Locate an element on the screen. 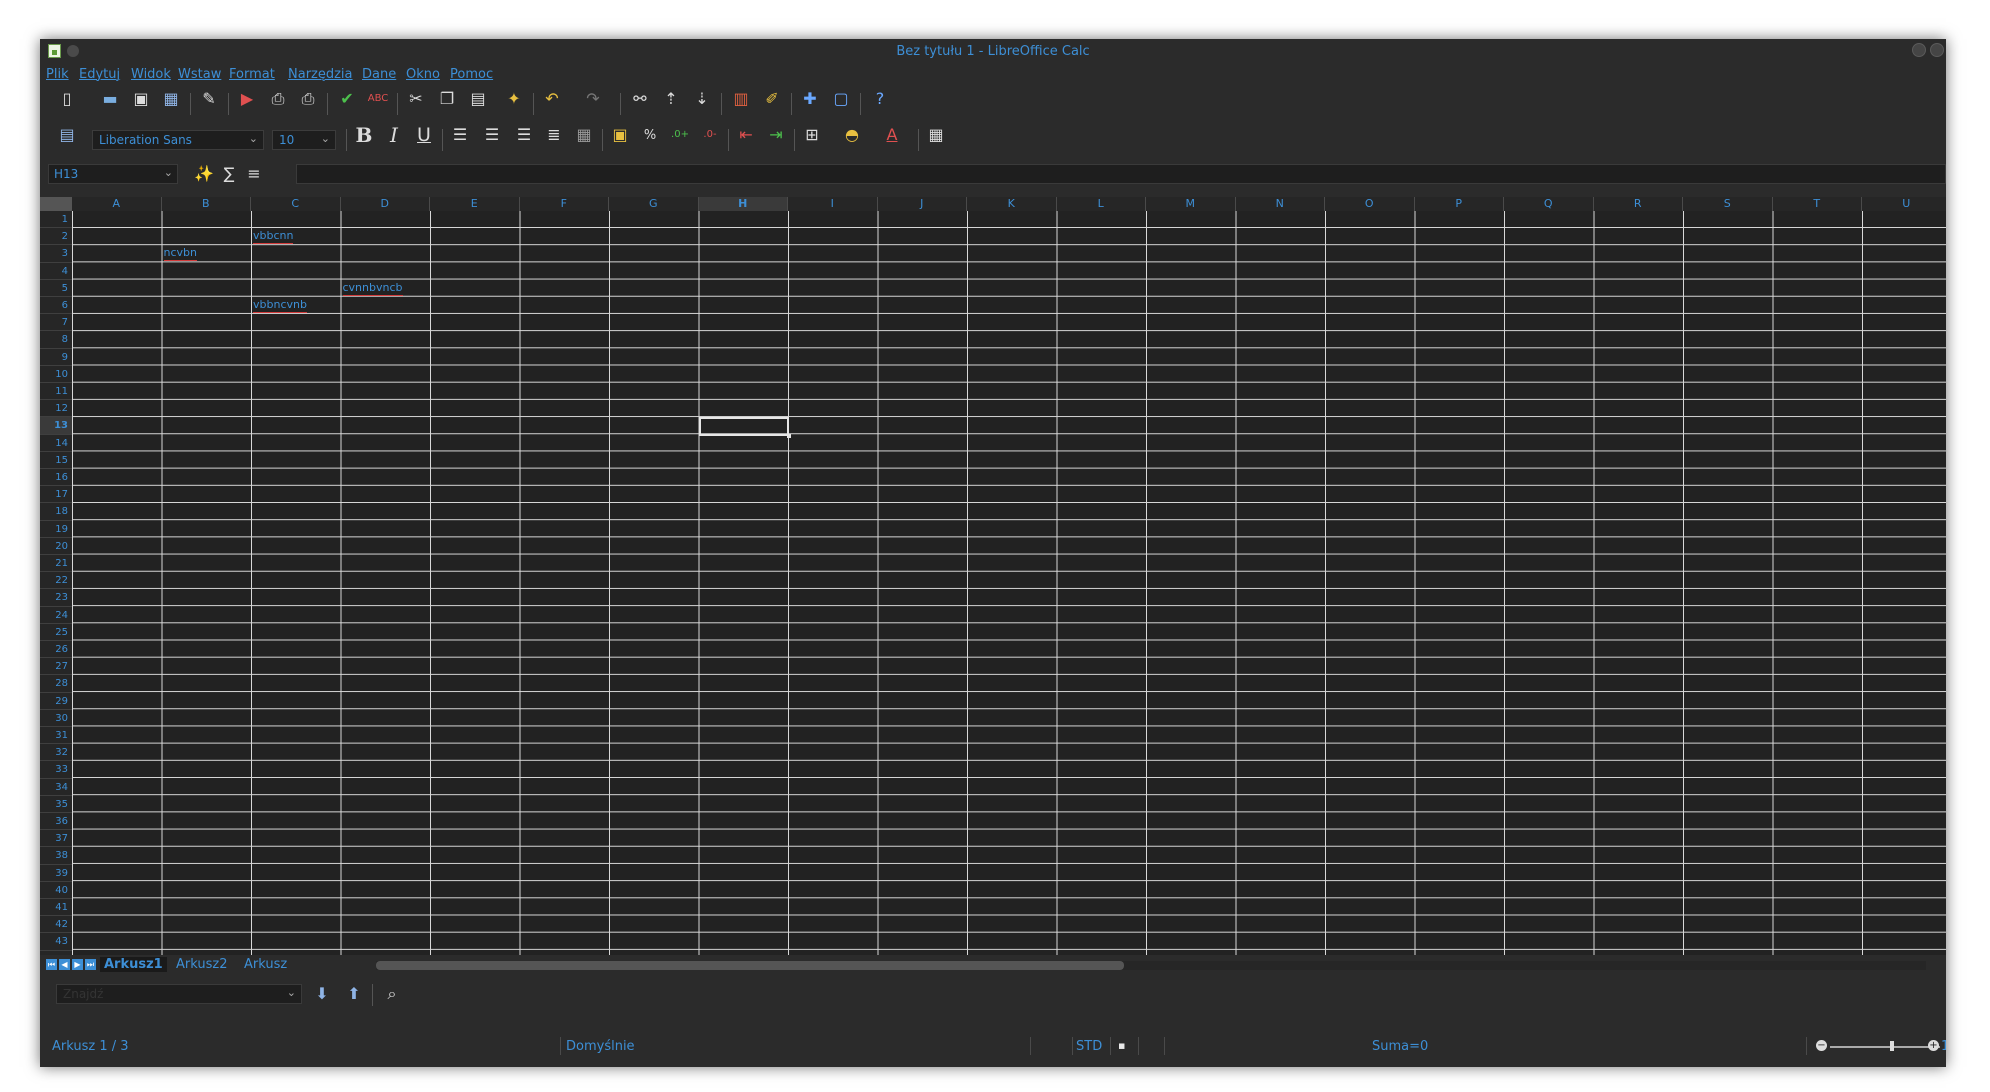 The width and height of the screenshot is (1990, 1092). column-header-k: K is located at coordinates (1012, 204).